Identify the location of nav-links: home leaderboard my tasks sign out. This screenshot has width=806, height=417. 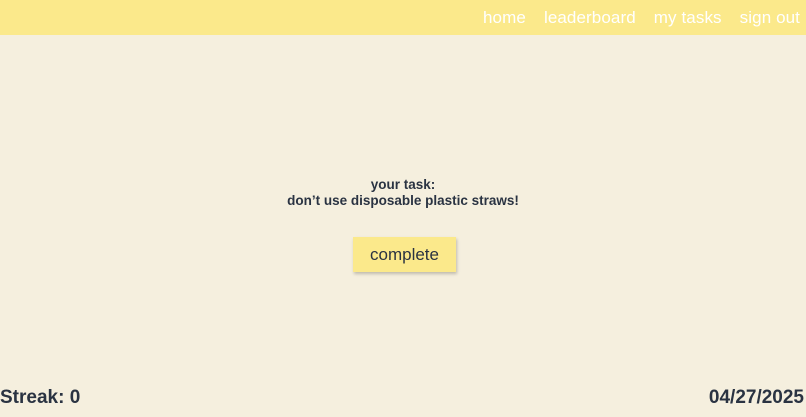
(632, 17).